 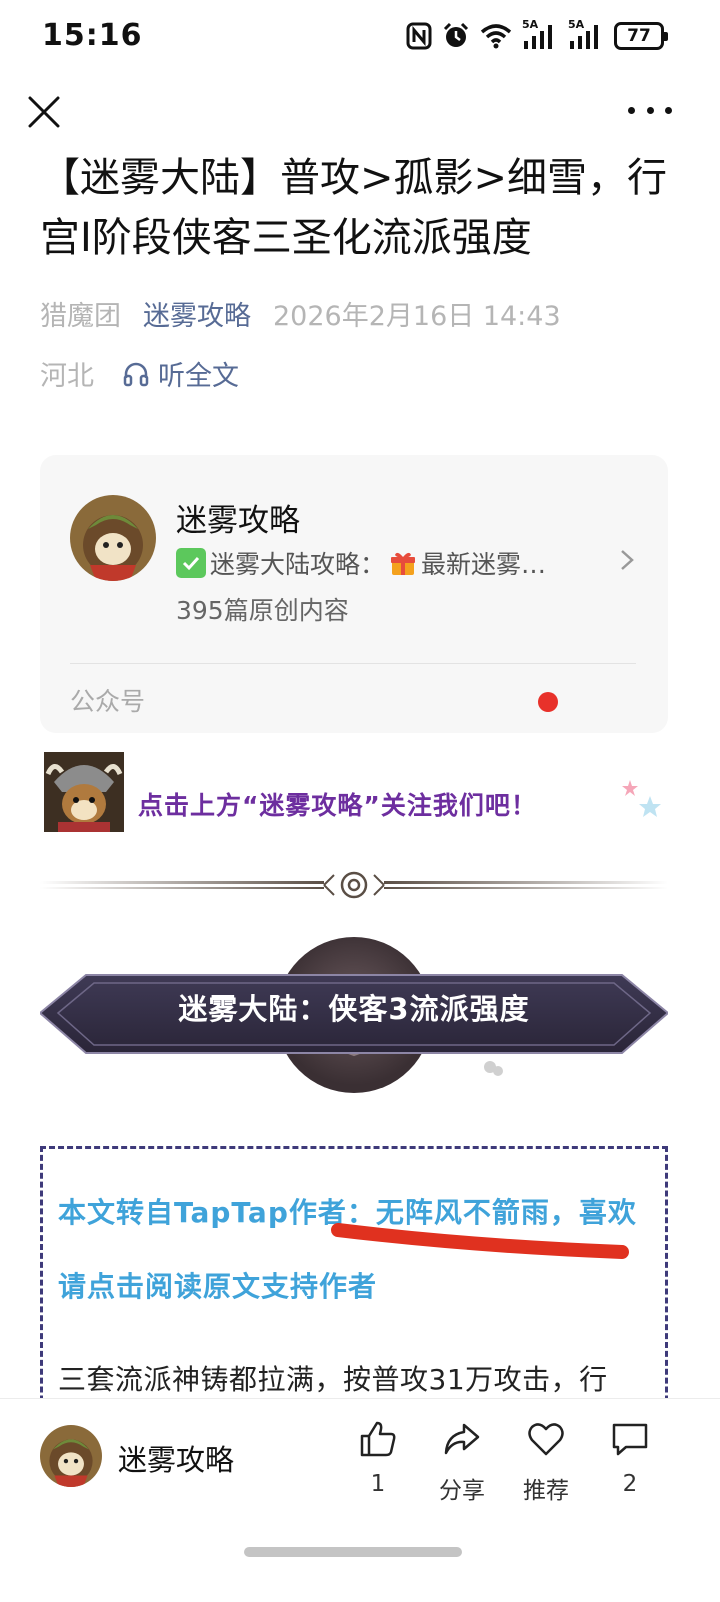 What do you see at coordinates (456, 34) in the screenshot?
I see `alarm-icon` at bounding box center [456, 34].